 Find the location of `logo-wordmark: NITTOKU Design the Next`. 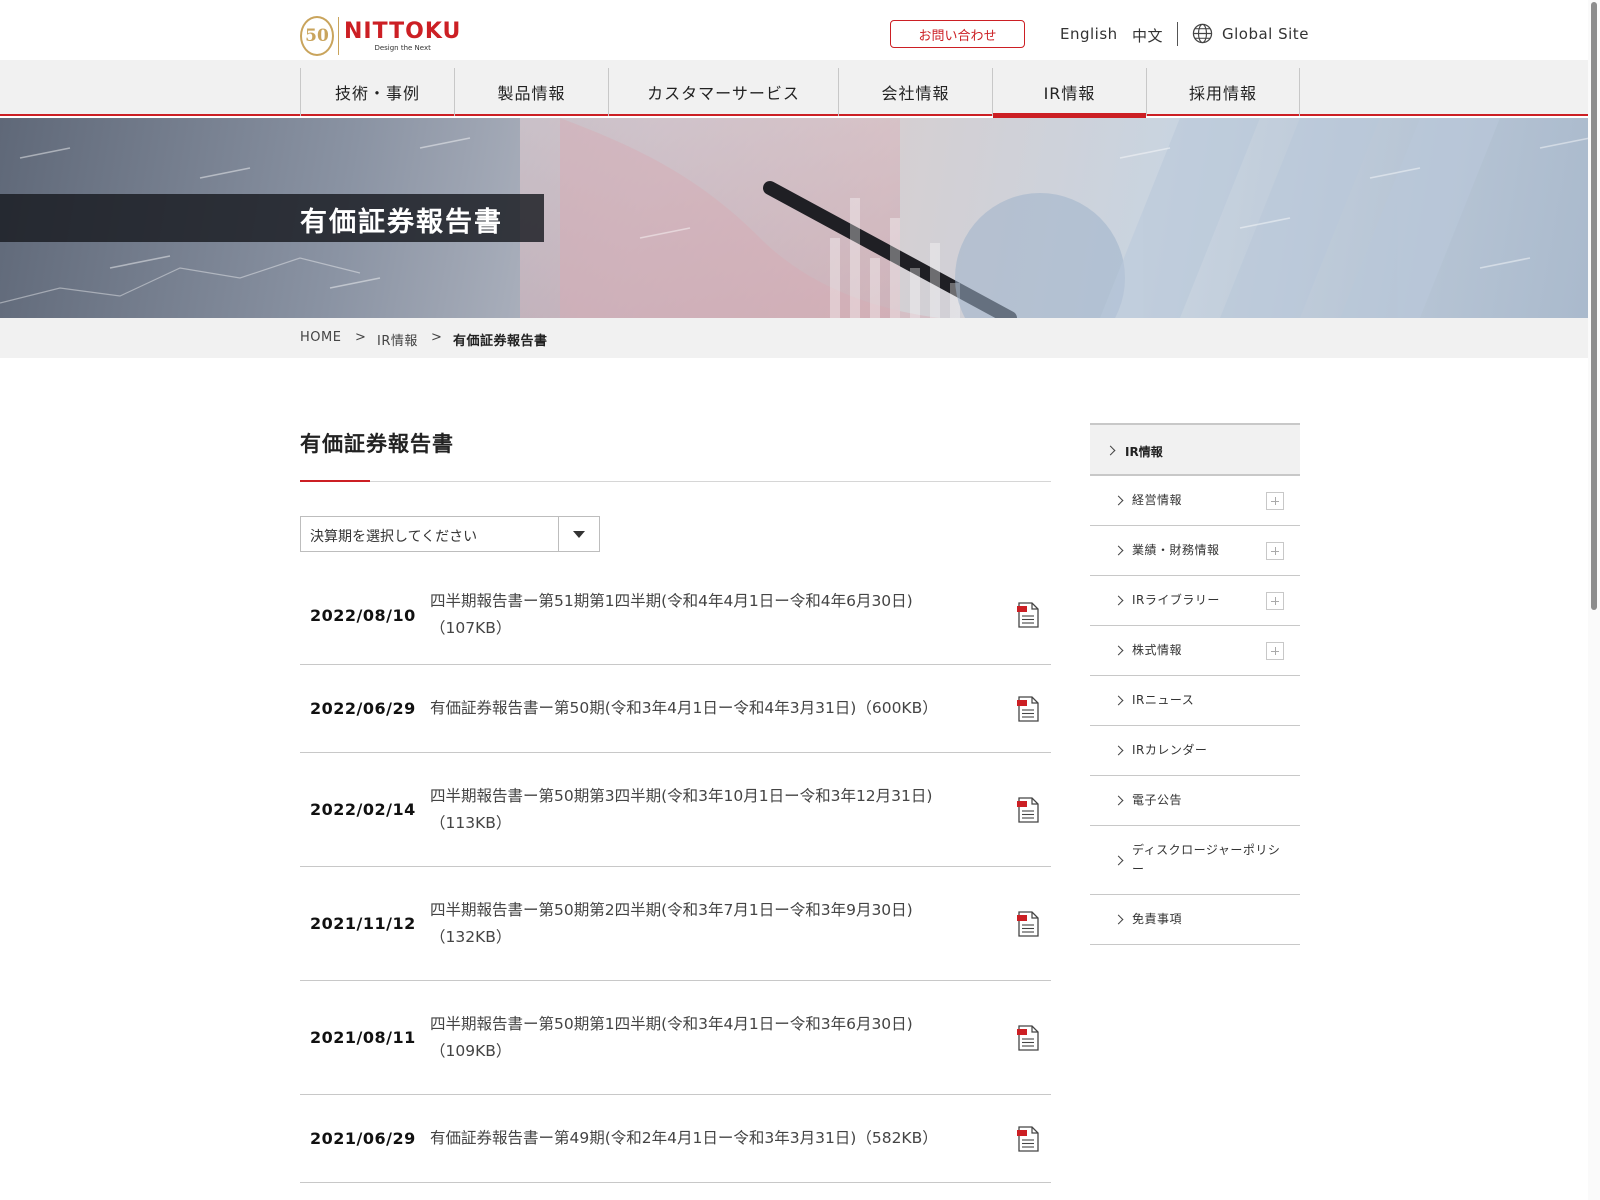

logo-wordmark: NITTOKU Design the Next is located at coordinates (403, 35).